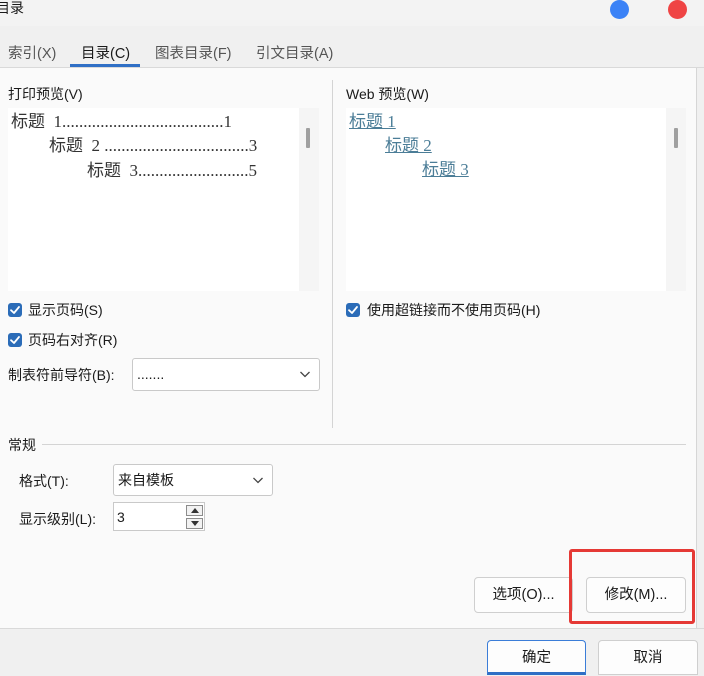 This screenshot has height=676, width=704. Describe the element at coordinates (294, 54) in the screenshot. I see `tab-table-of-authorities: 引文目录(A)` at that location.